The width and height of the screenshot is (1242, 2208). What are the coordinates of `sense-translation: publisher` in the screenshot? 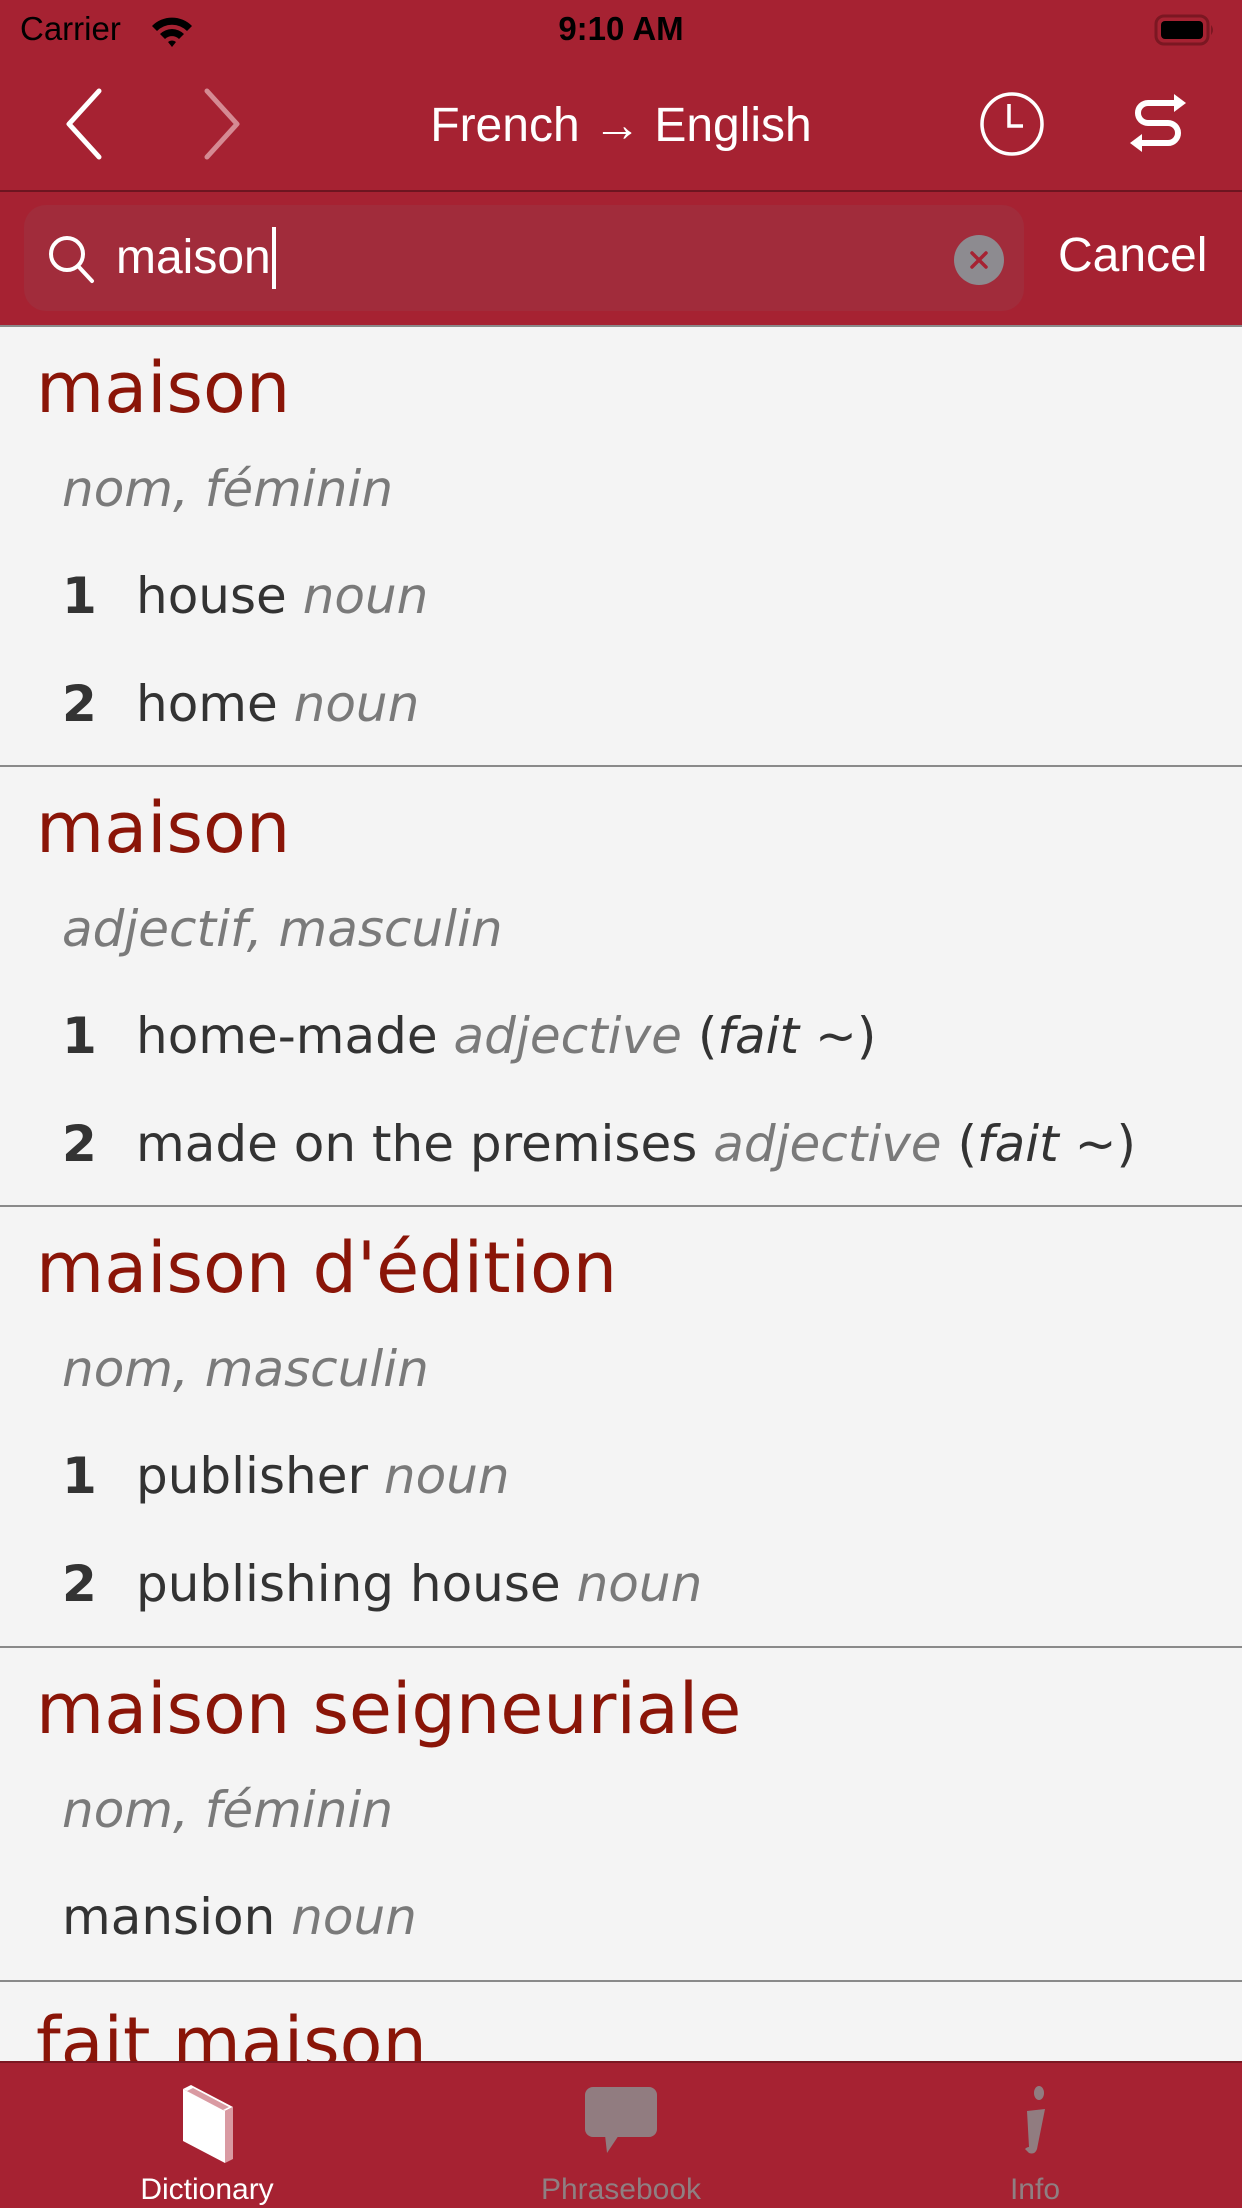 It's located at (252, 1476).